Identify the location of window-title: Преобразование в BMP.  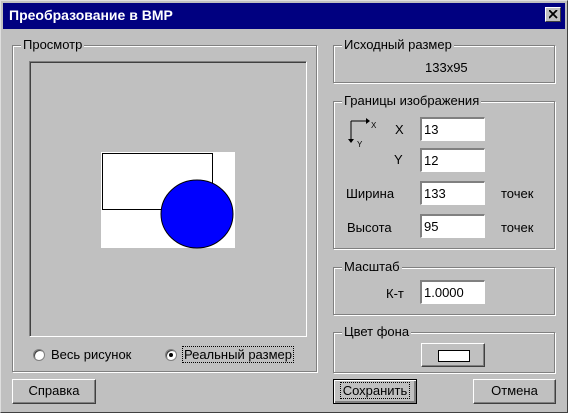
(91, 15).